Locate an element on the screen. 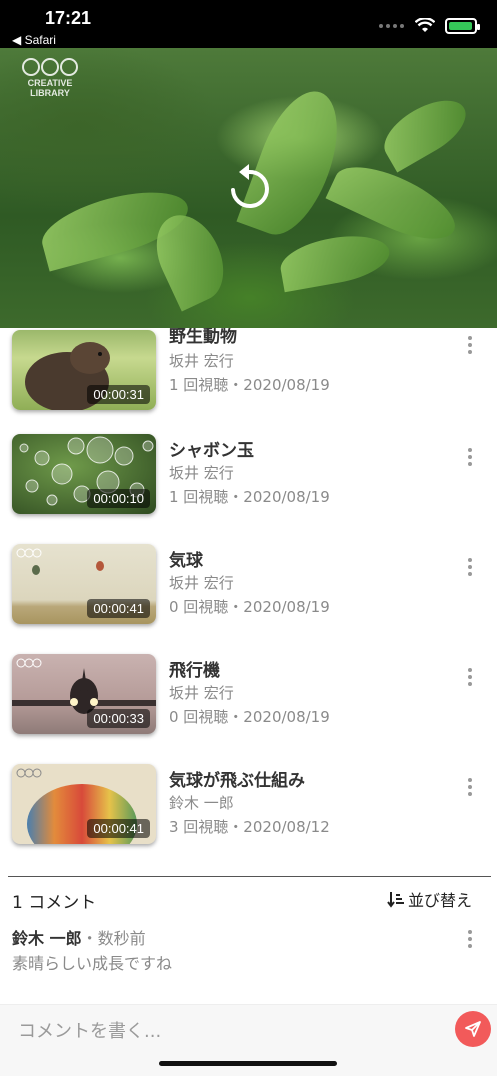 The image size is (497, 1076). thumbnail-balloon-closeup: 00:00:41 is located at coordinates (84, 804).